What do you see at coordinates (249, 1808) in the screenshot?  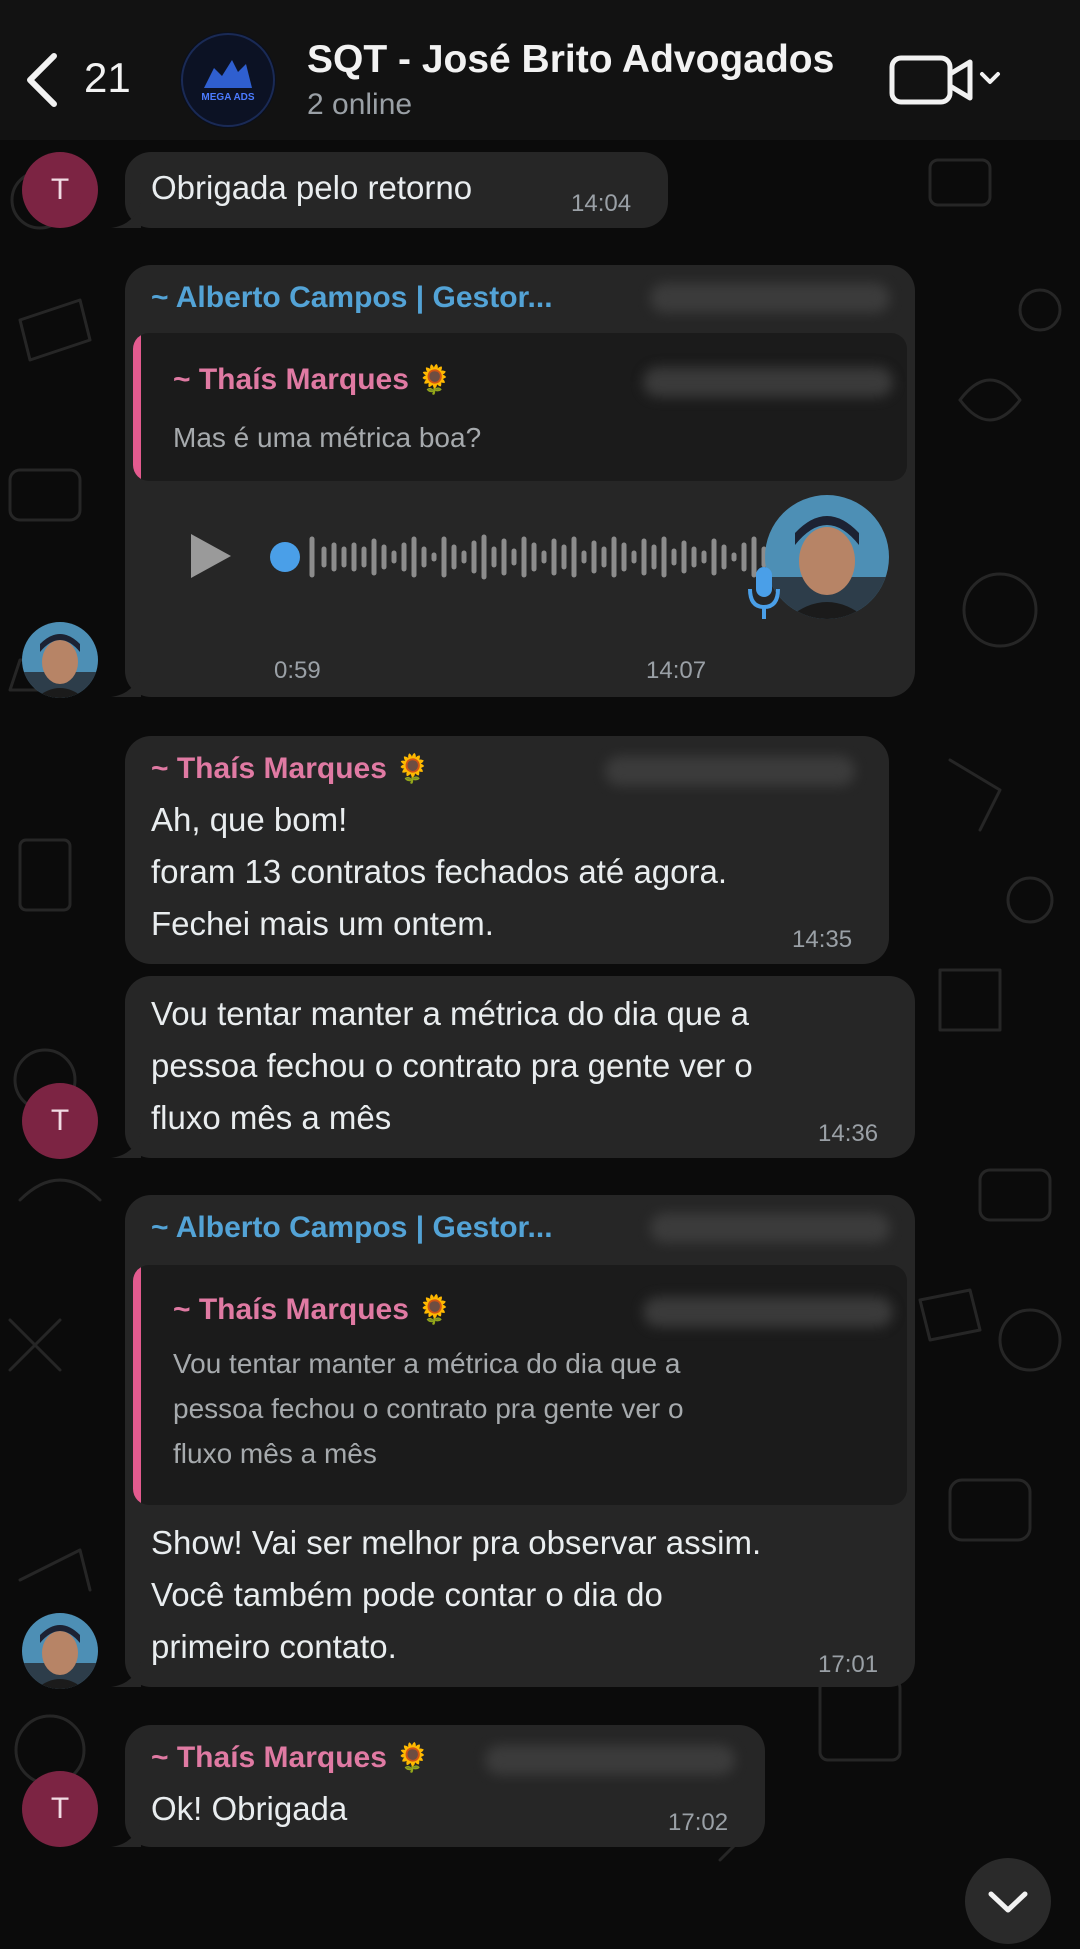 I see `message-text: Ok! Obrigada` at bounding box center [249, 1808].